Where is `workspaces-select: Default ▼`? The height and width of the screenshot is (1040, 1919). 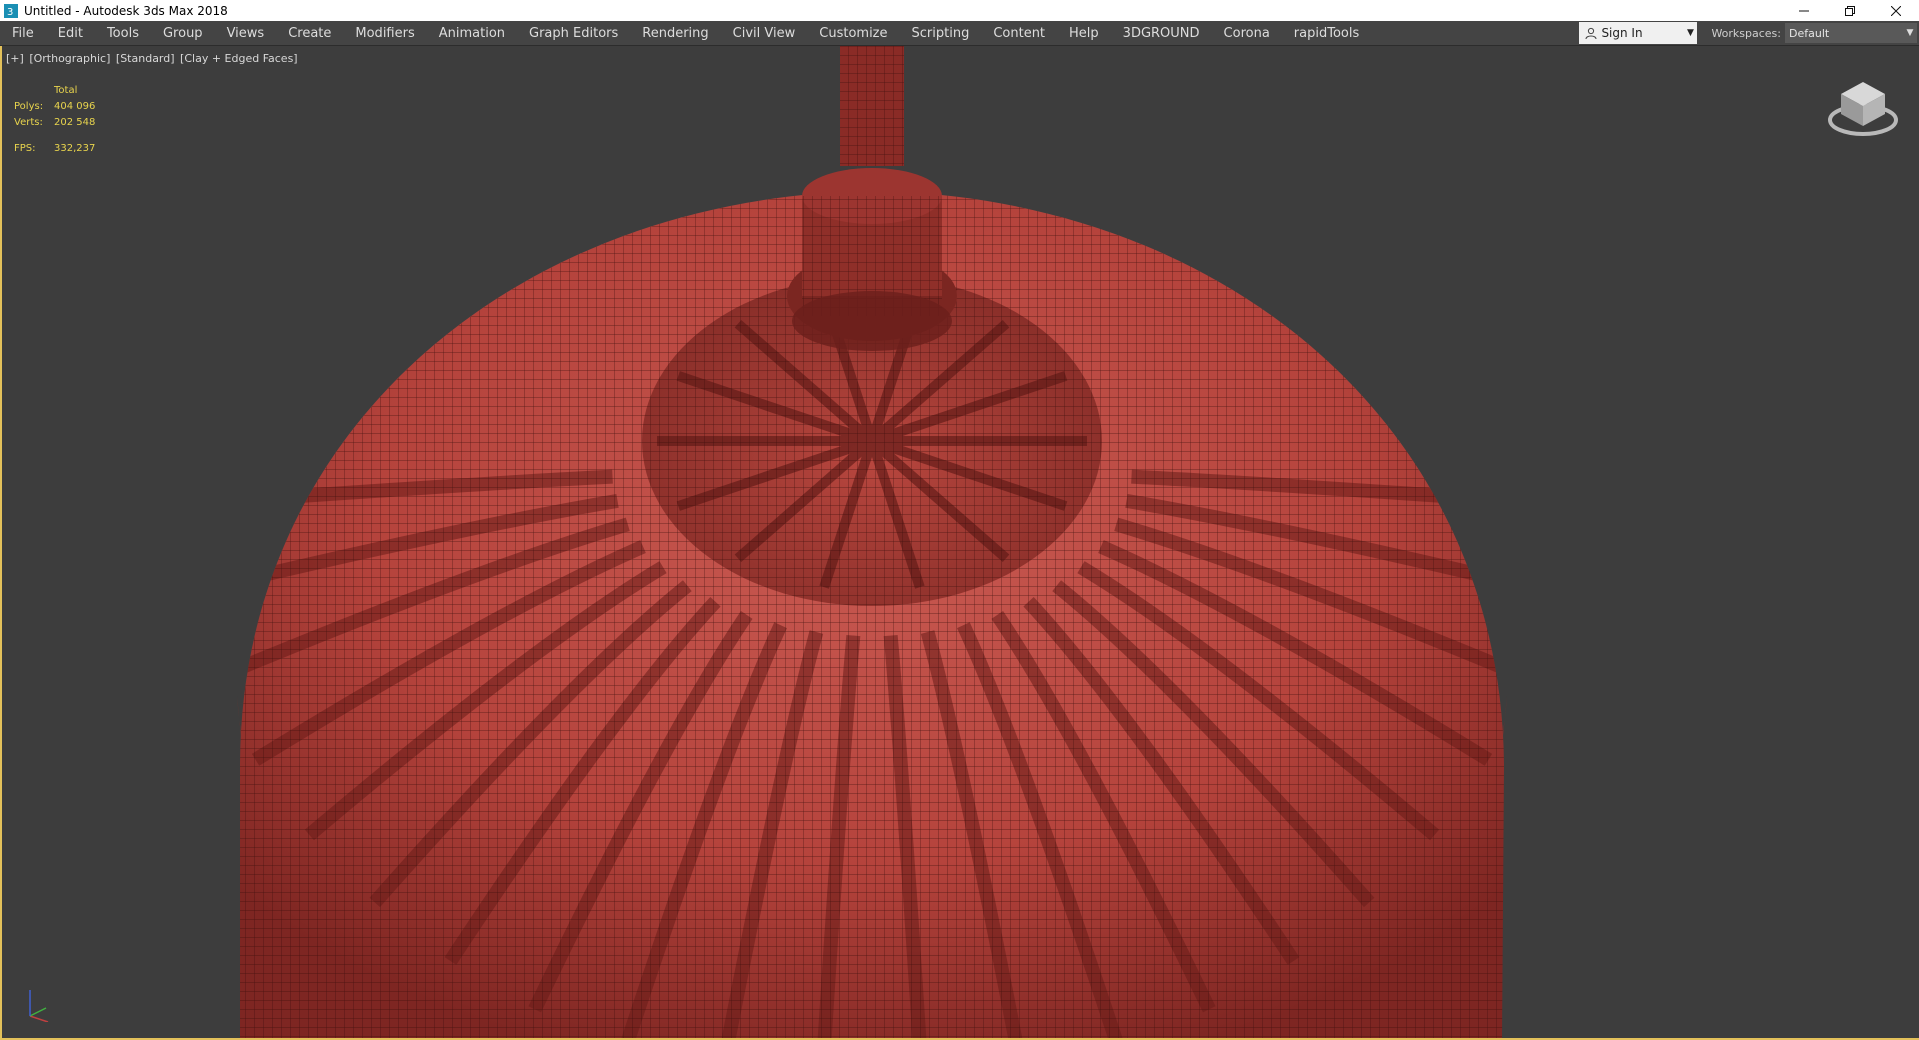
workspaces-select: Default ▼ is located at coordinates (1851, 33).